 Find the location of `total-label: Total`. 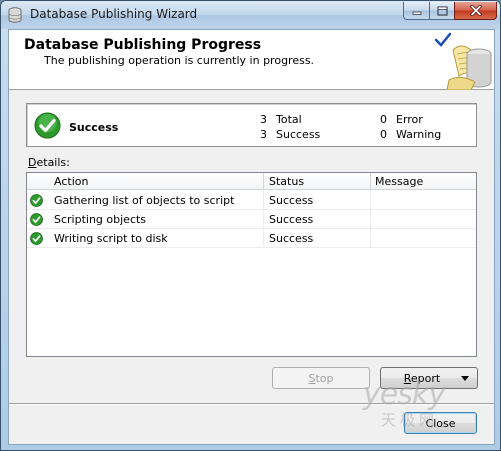

total-label: Total is located at coordinates (289, 119).